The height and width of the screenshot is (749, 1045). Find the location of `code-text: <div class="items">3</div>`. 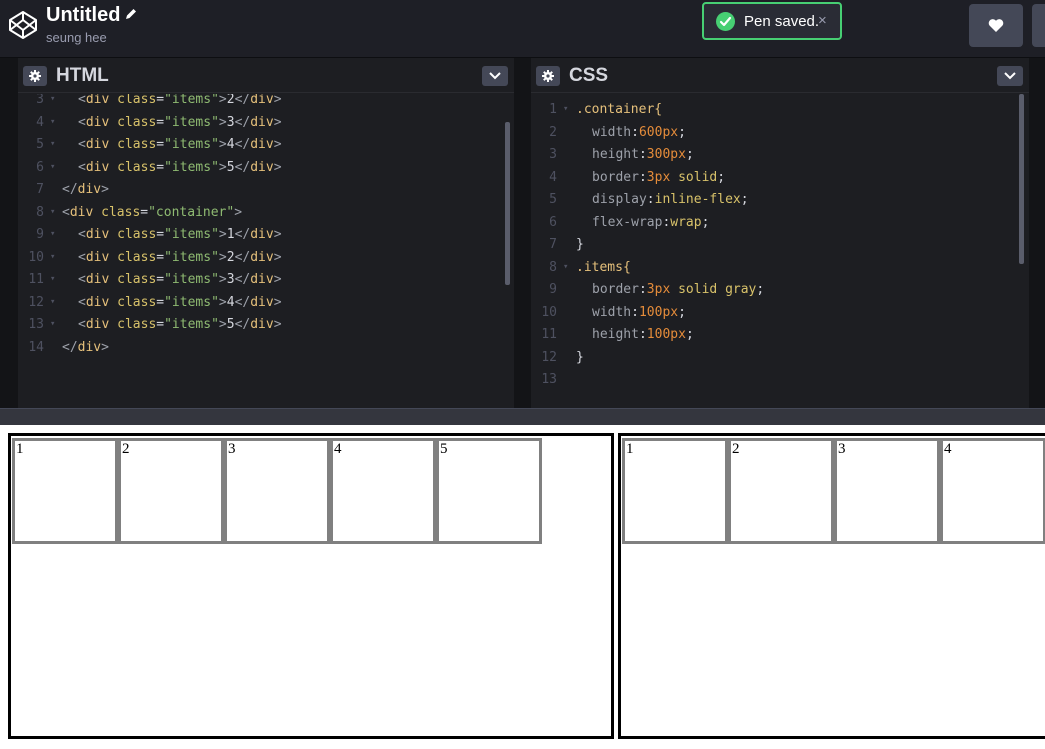

code-text: <div class="items">3</div> is located at coordinates (180, 279).